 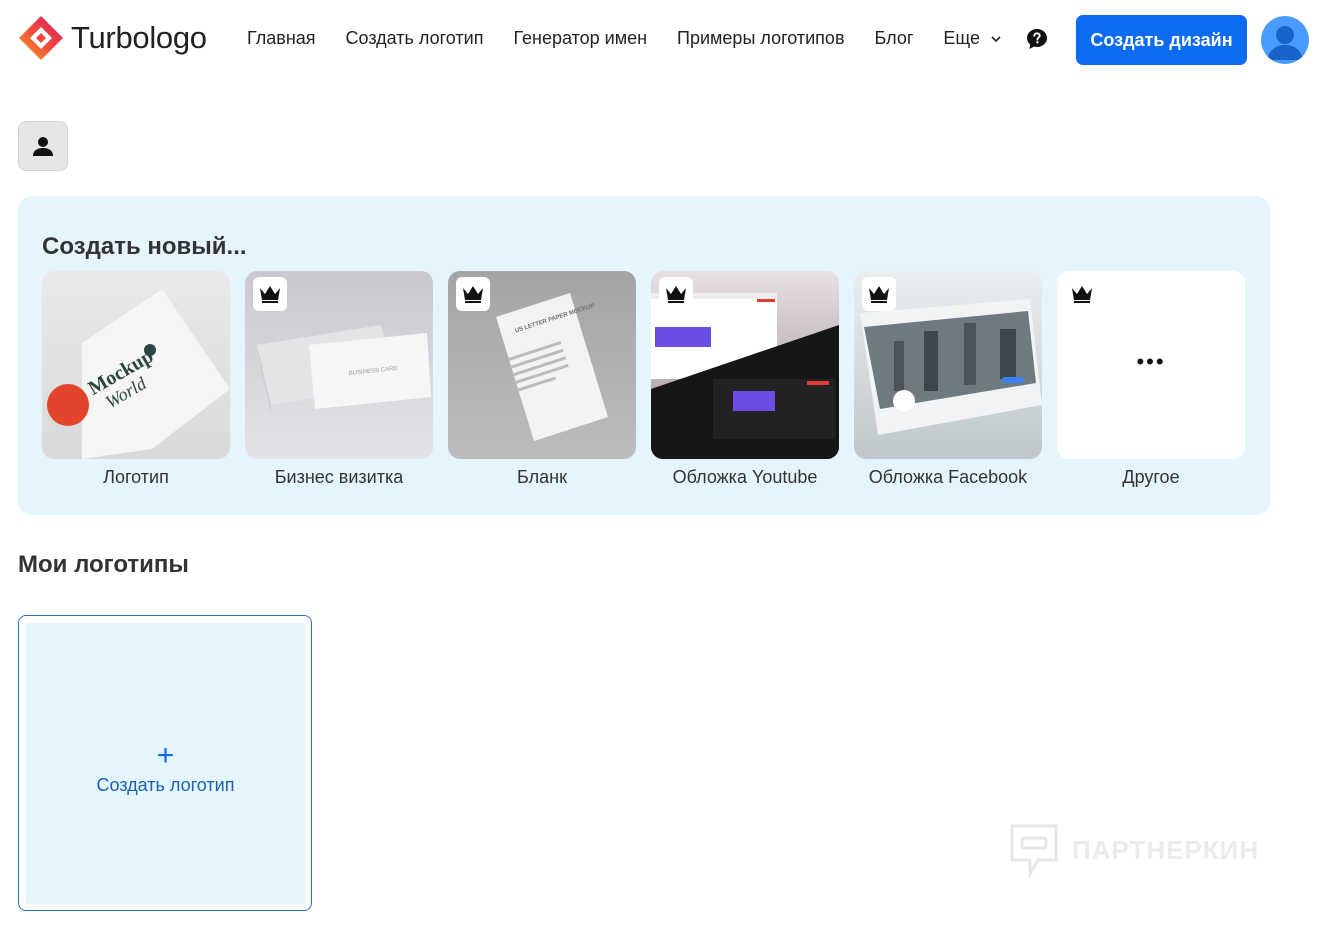 I want to click on card-label-youtube-cover: Обложка Youtube, so click(x=745, y=477).